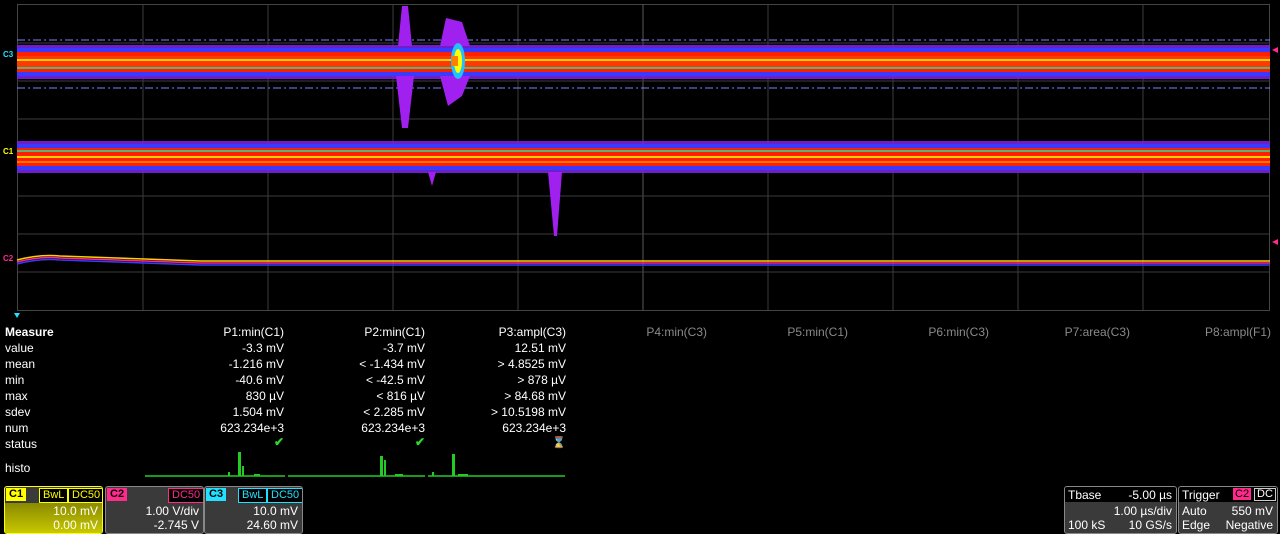  What do you see at coordinates (16, 494) in the screenshot?
I see `c1-name: C1` at bounding box center [16, 494].